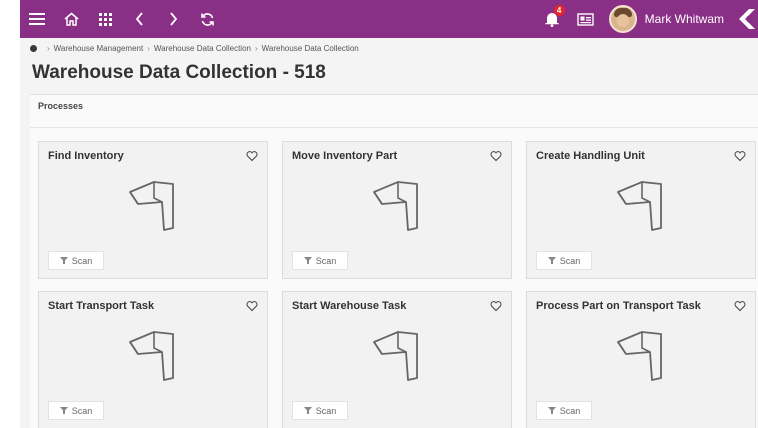 The height and width of the screenshot is (428, 758). I want to click on company-logo-icon, so click(747, 19).